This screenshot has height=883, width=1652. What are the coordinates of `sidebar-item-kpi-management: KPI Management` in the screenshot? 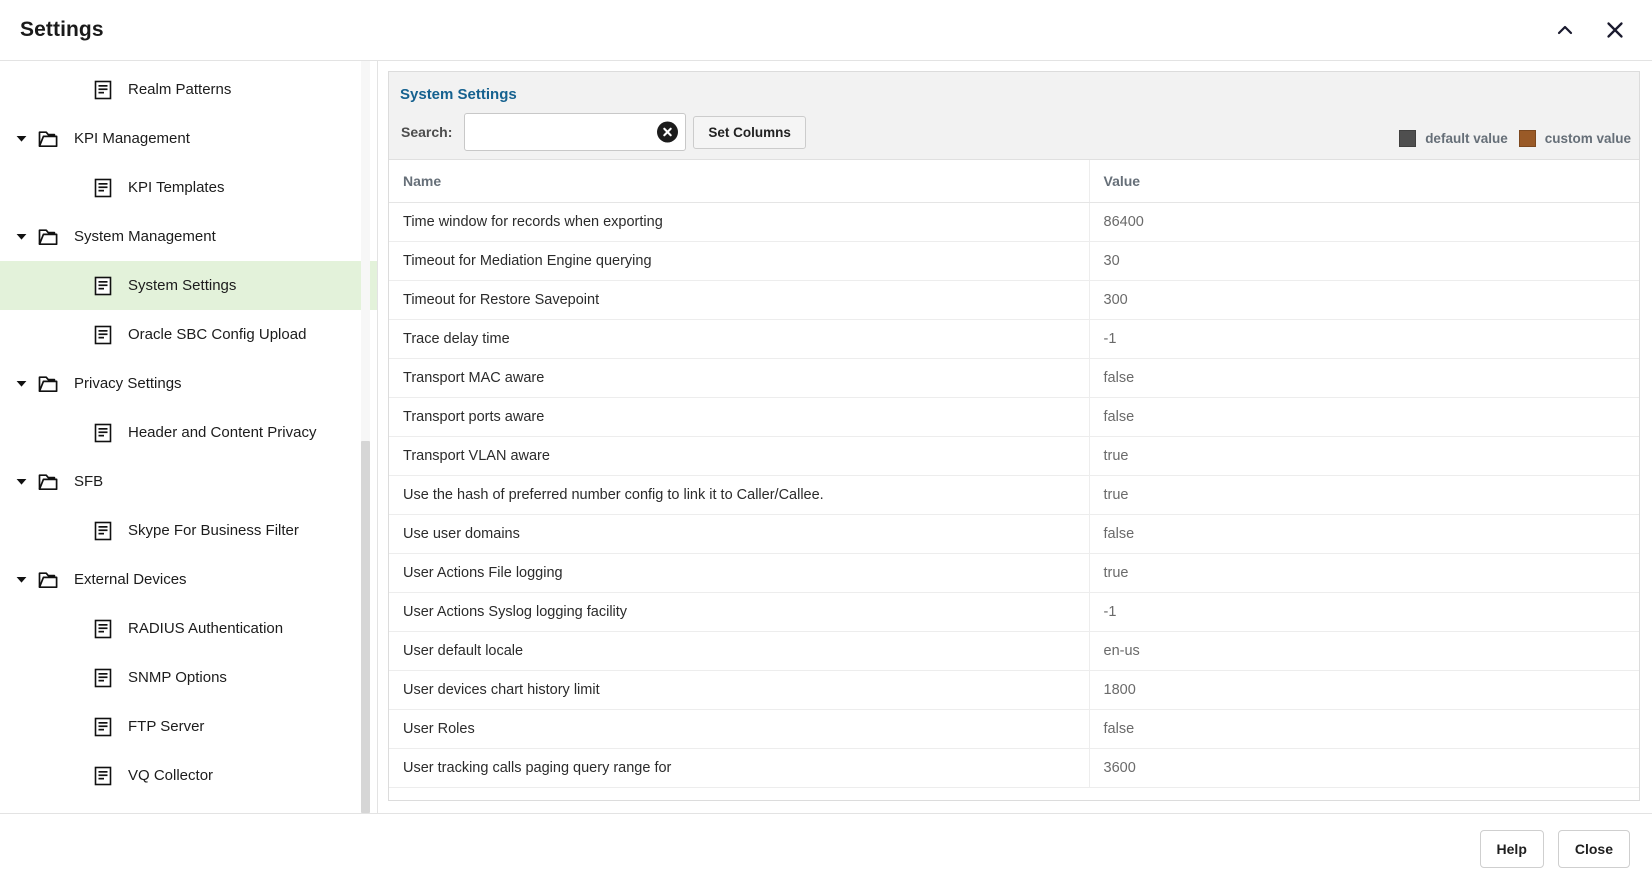 It's located at (188, 138).